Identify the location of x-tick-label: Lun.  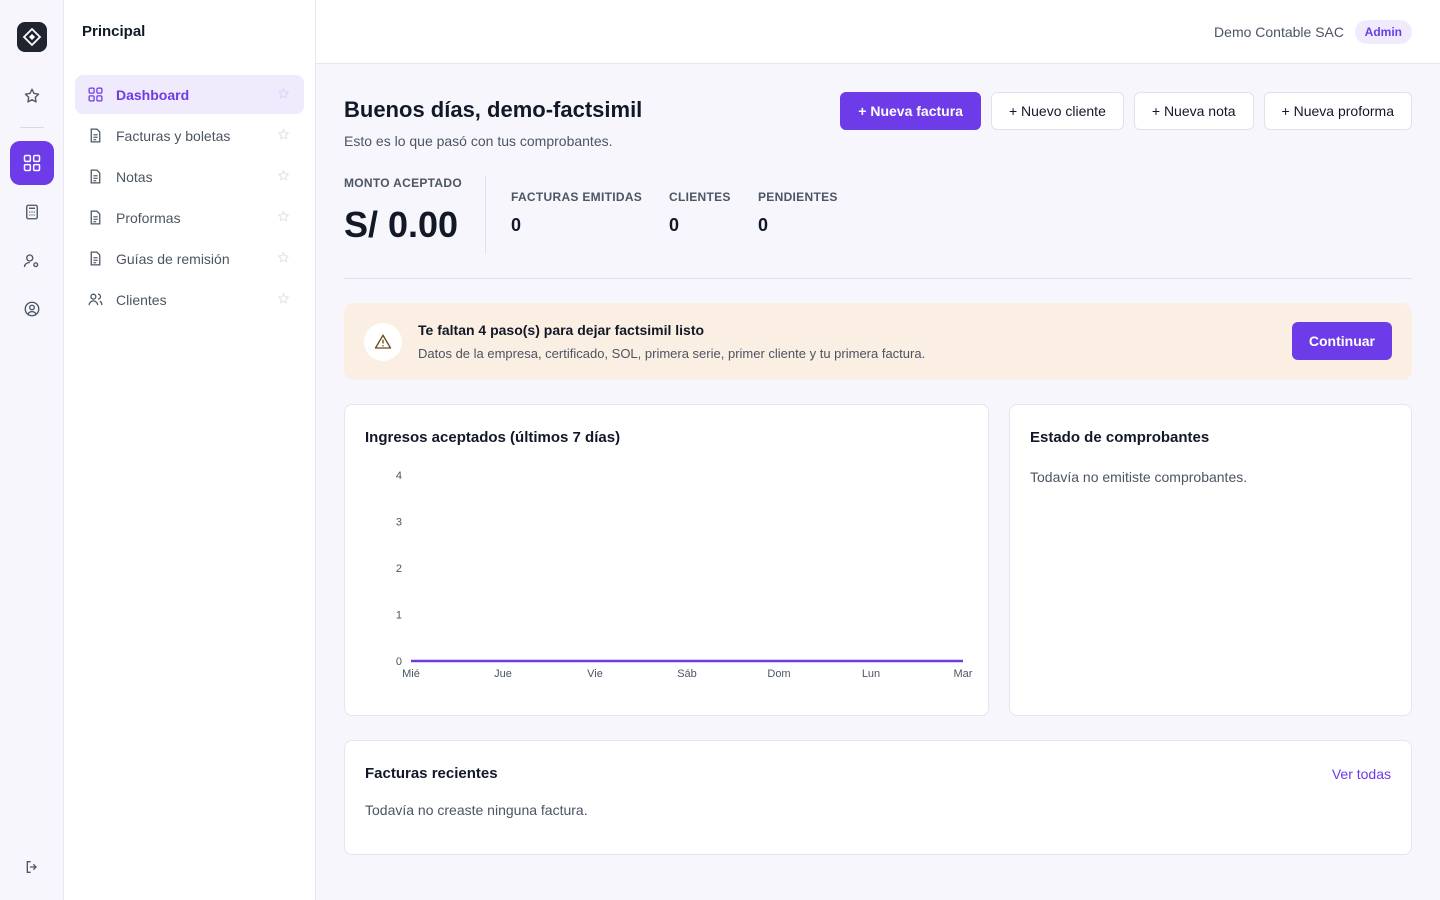
(871, 674).